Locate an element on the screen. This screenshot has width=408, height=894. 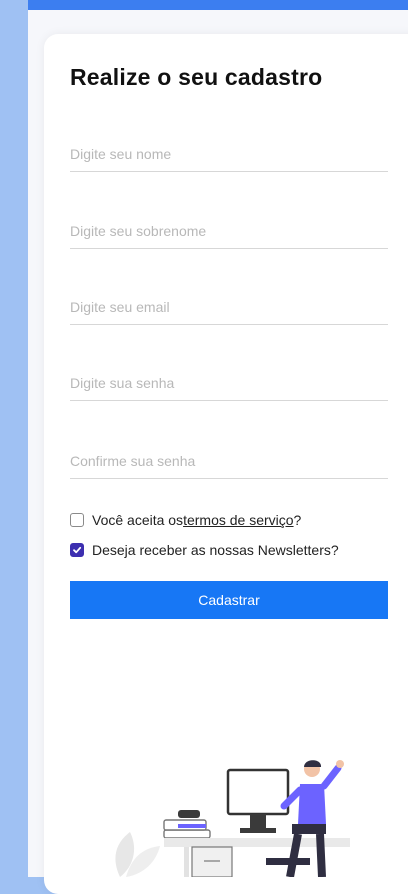
terms-row: Você aceita os termos de serviço ? is located at coordinates (185, 520).